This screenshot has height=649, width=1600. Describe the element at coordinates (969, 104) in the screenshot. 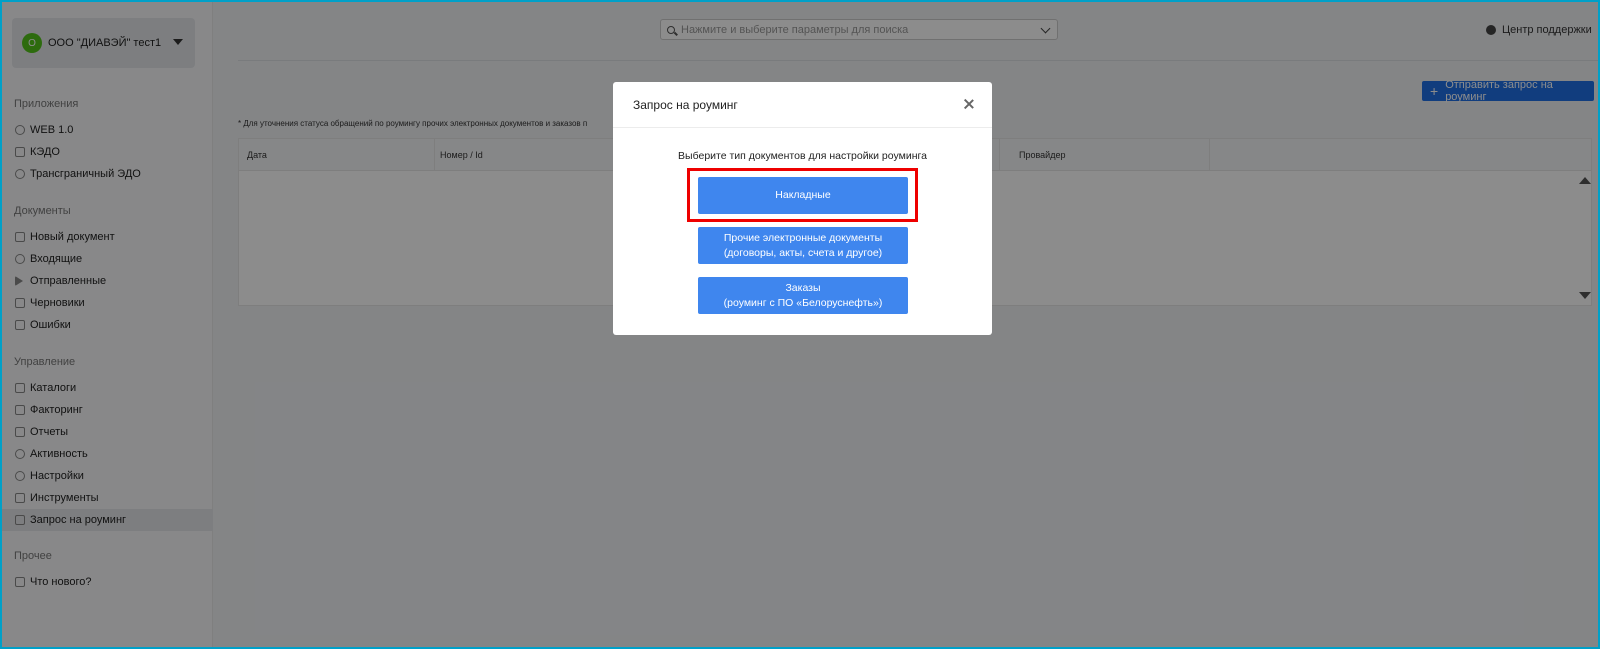

I see `close-icon` at that location.